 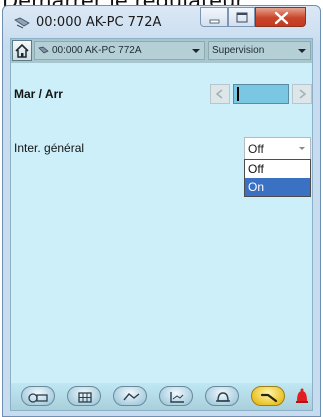 I want to click on app-icon, so click(x=22, y=23).